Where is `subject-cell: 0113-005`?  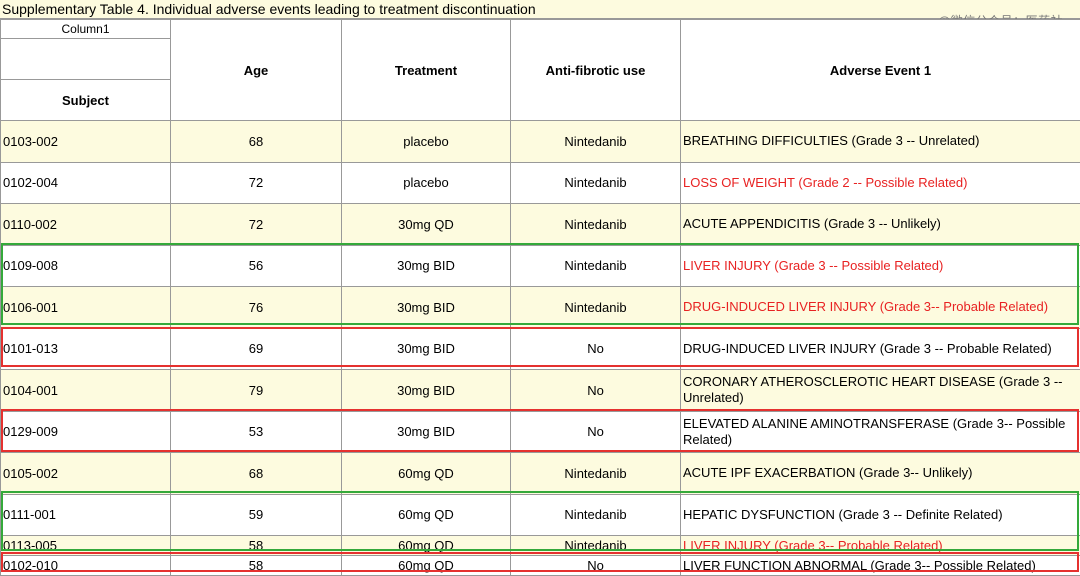 subject-cell: 0113-005 is located at coordinates (86, 546).